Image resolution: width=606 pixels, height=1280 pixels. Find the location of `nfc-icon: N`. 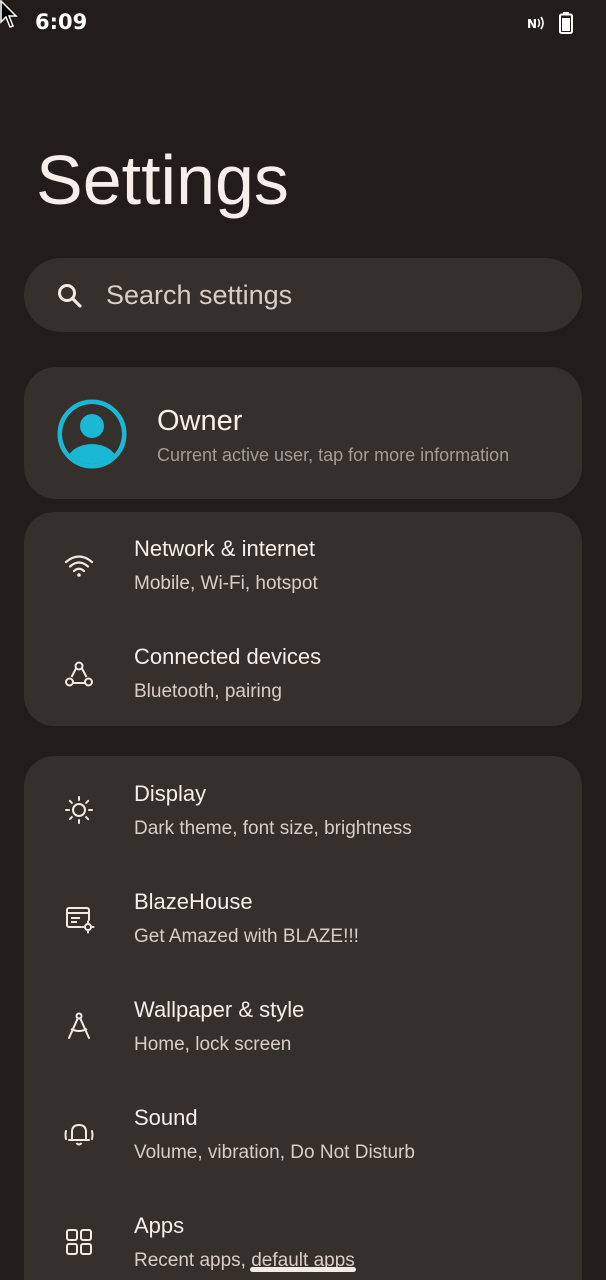

nfc-icon: N is located at coordinates (535, 23).